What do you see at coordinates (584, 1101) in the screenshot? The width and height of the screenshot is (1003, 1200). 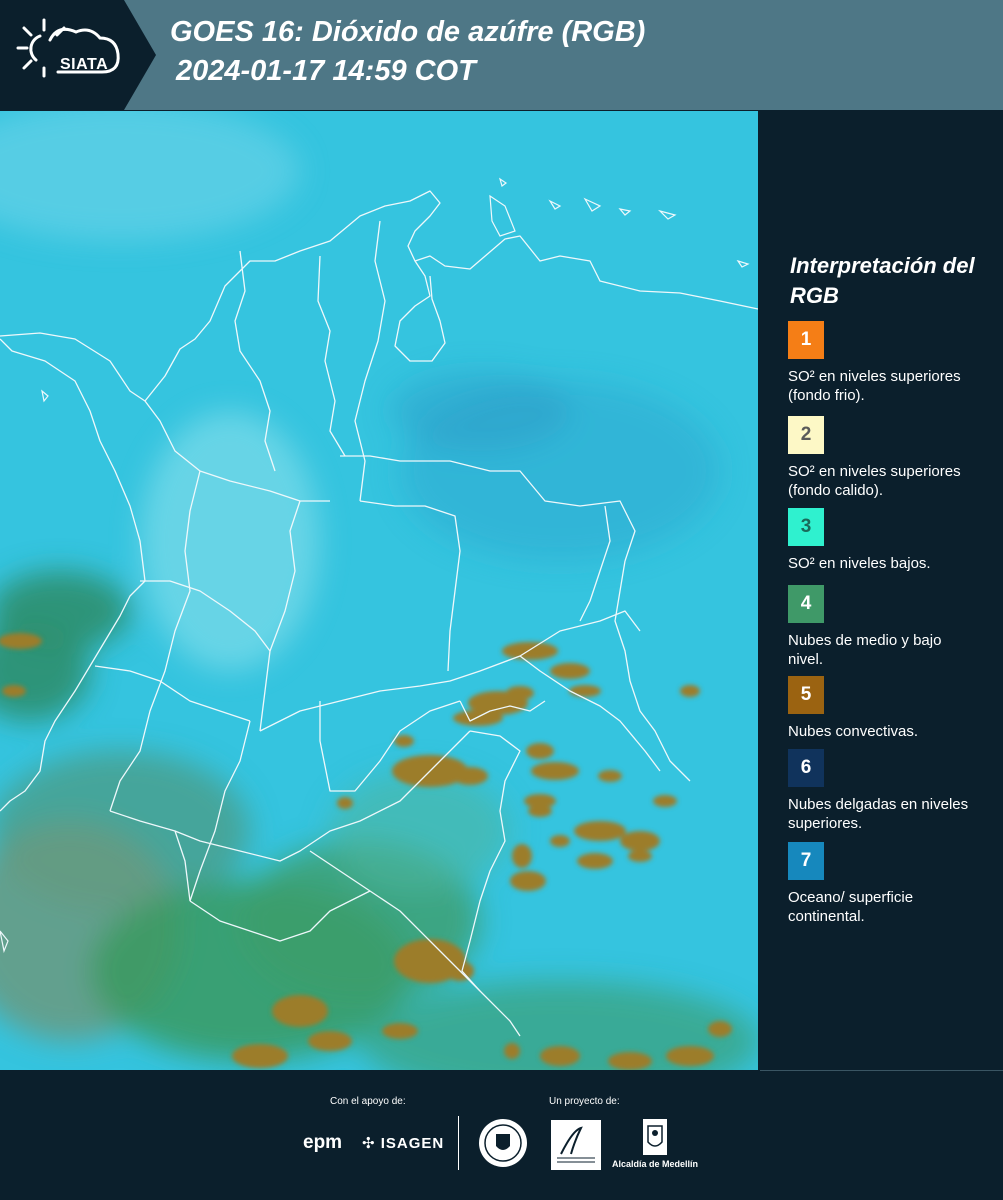 I see `project-label: Un proyecto de:` at bounding box center [584, 1101].